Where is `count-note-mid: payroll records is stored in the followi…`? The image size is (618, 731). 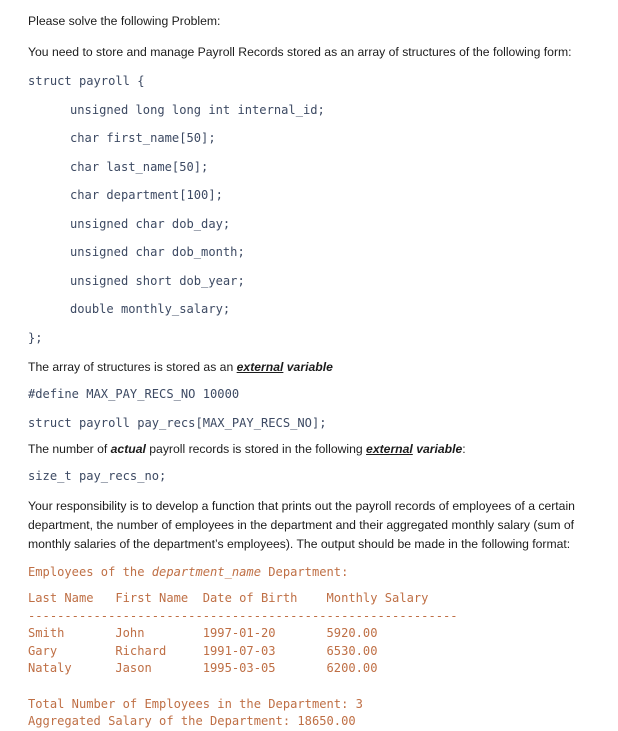
count-note-mid: payroll records is stored in the followi… is located at coordinates (256, 449).